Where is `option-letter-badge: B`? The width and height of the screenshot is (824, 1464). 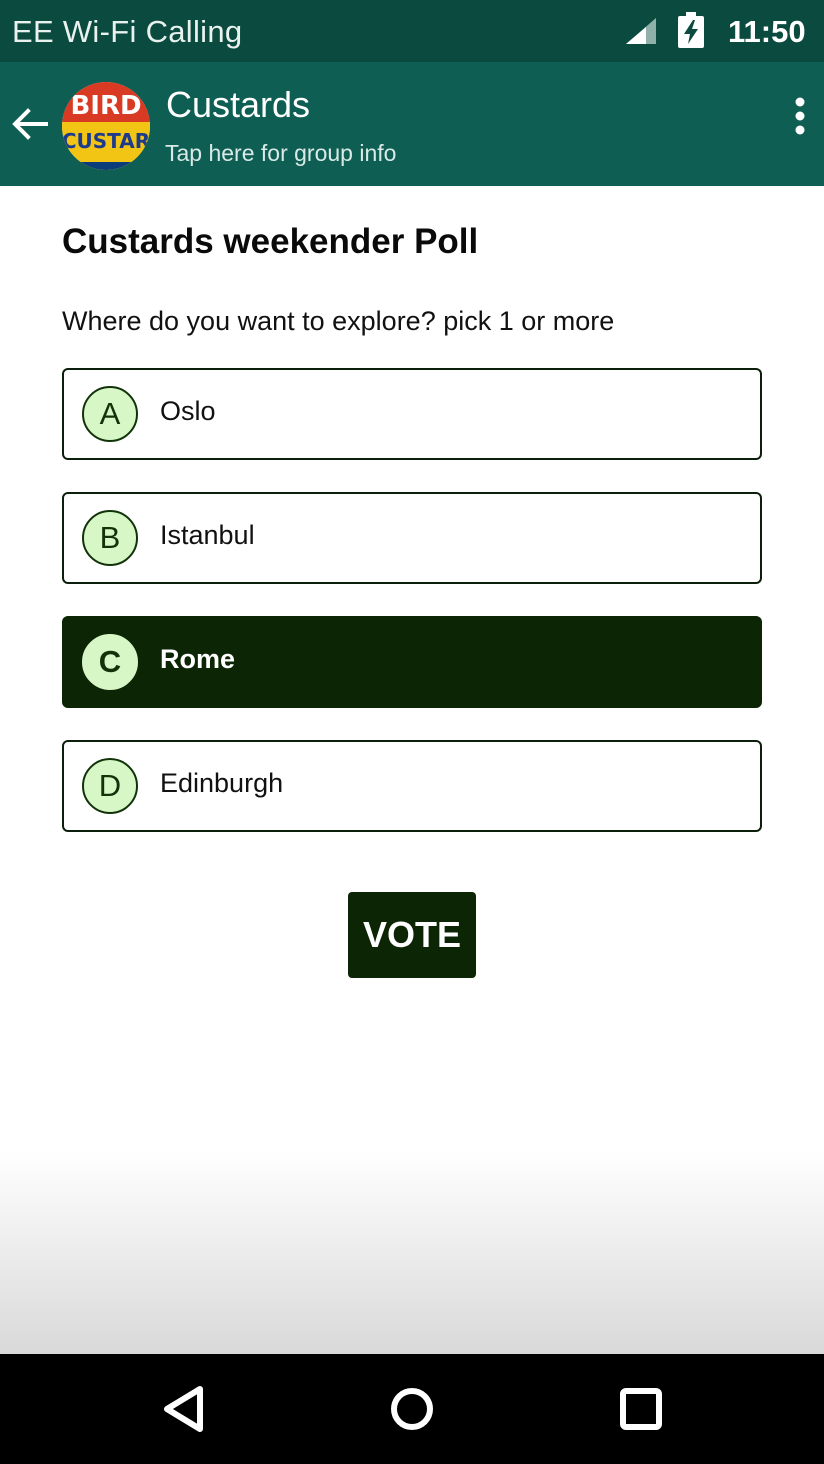
option-letter-badge: B is located at coordinates (110, 538).